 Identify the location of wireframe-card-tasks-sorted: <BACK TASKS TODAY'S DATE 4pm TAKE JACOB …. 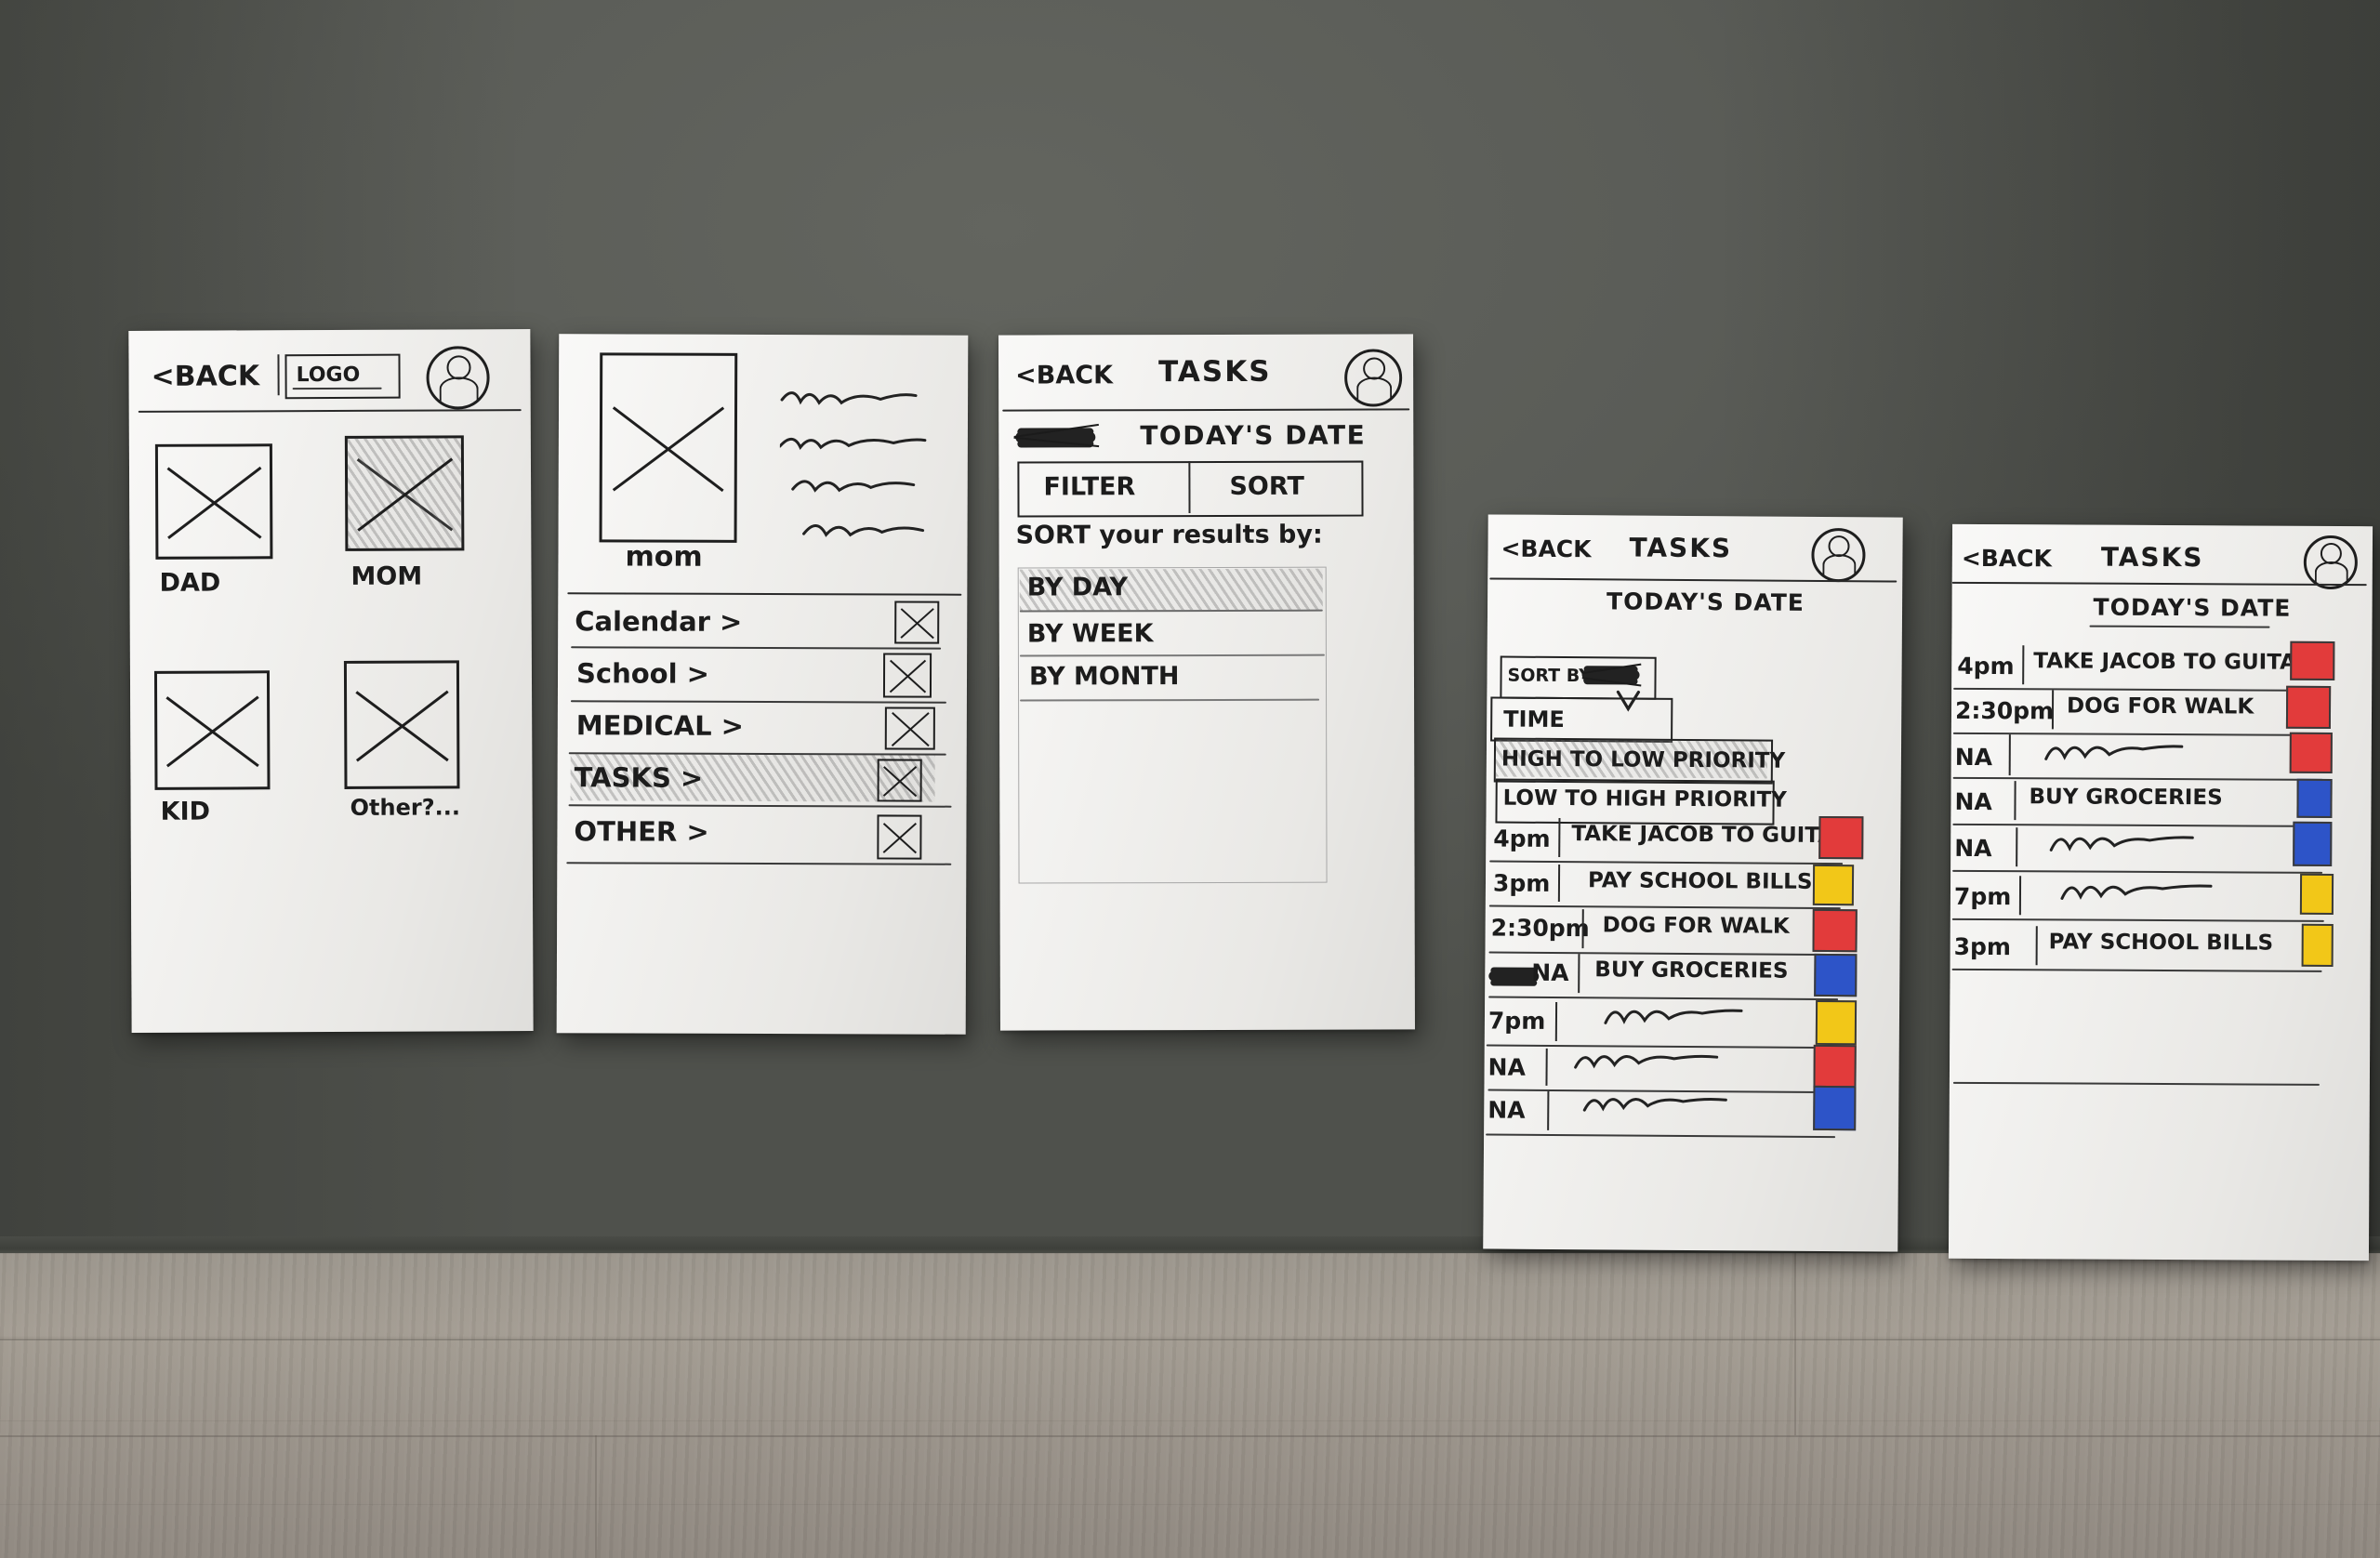
(2160, 892).